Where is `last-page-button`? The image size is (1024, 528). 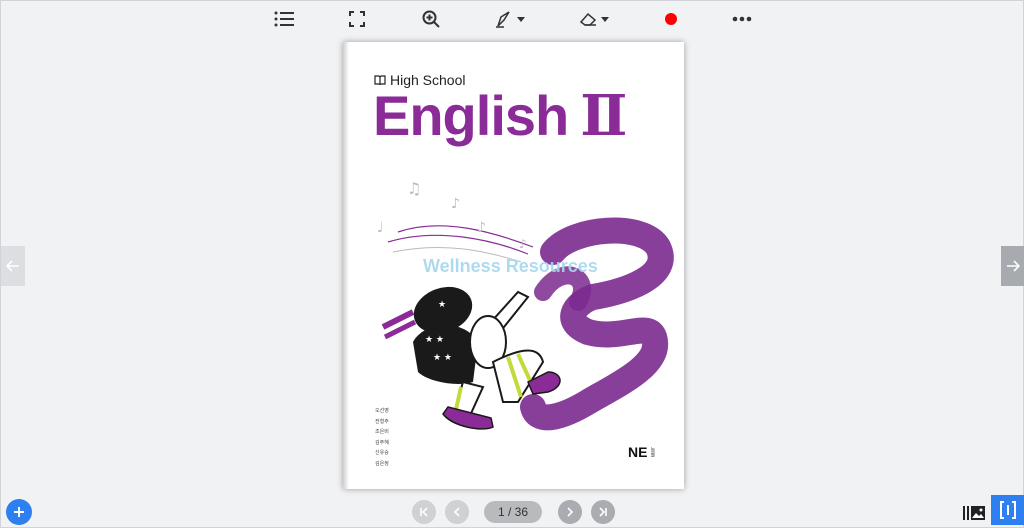 last-page-button is located at coordinates (603, 512).